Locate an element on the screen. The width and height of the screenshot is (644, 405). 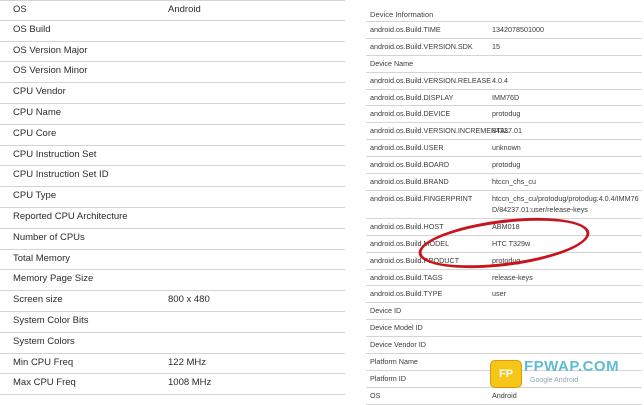
table-row: System Colors is located at coordinates (172, 343).